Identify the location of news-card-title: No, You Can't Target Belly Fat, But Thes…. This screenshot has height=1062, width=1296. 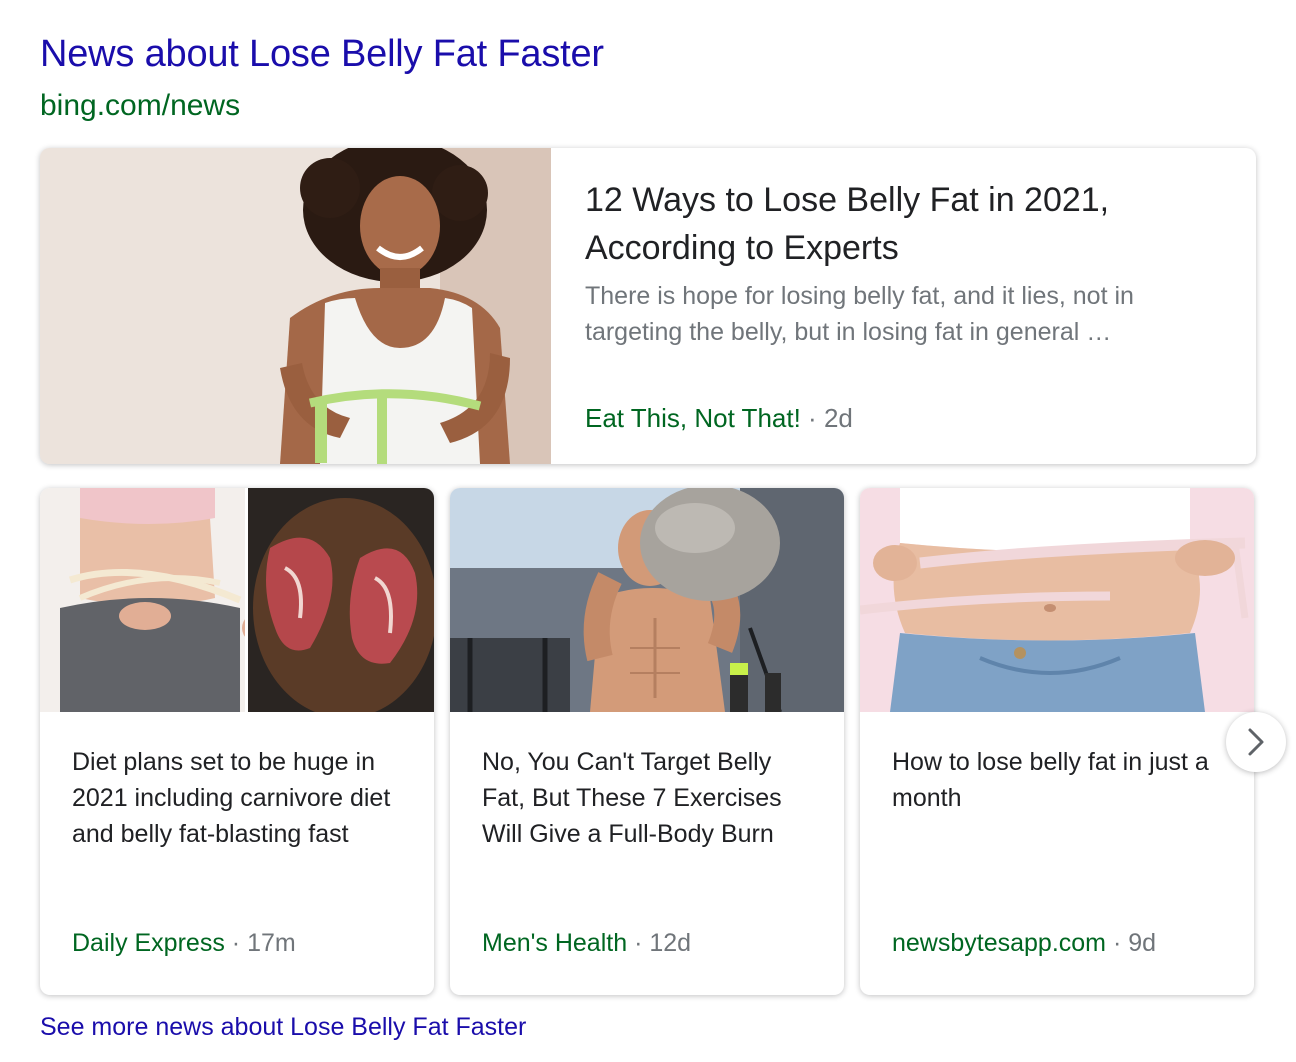
(647, 798).